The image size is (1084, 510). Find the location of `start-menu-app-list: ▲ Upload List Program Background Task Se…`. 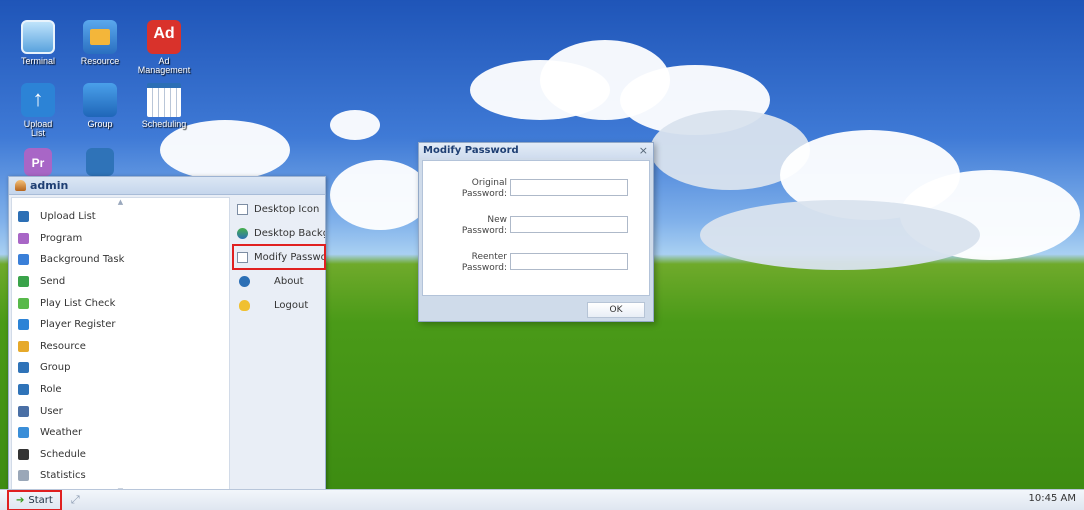

start-menu-app-list: ▲ Upload List Program Background Task Se… is located at coordinates (120, 346).